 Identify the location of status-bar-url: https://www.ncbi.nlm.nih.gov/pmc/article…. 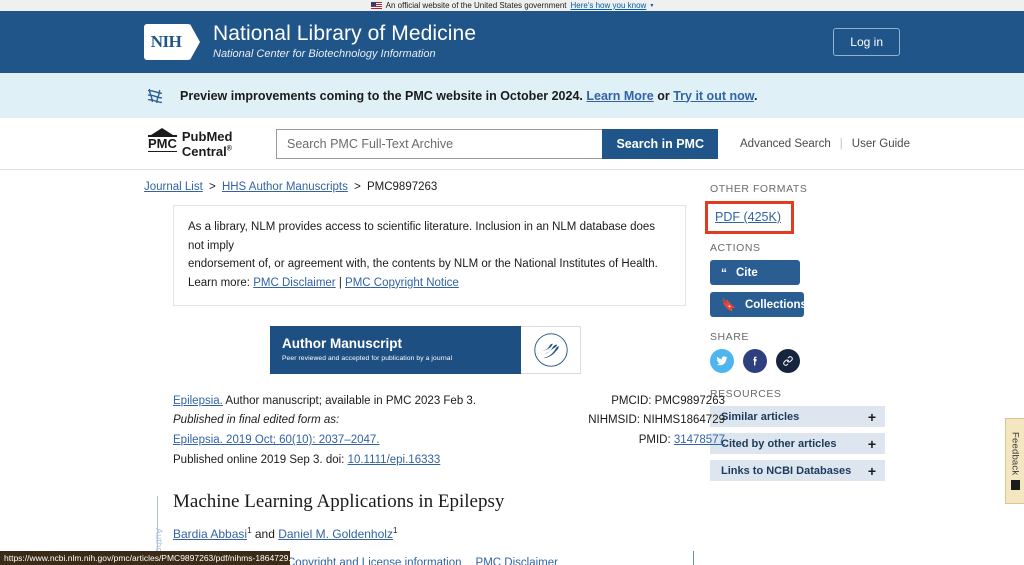
(145, 558).